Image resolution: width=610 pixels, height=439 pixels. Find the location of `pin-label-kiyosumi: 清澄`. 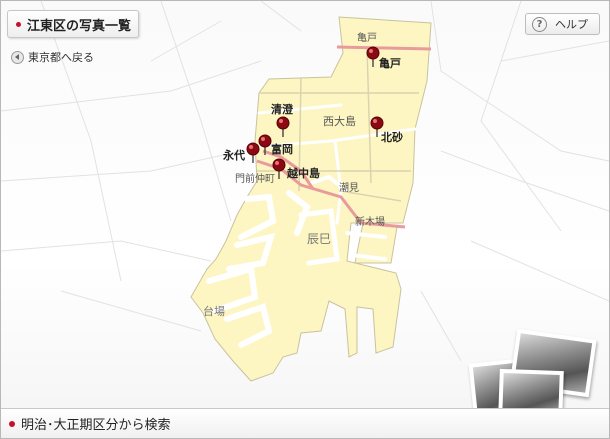

pin-label-kiyosumi: 清澄 is located at coordinates (282, 109).